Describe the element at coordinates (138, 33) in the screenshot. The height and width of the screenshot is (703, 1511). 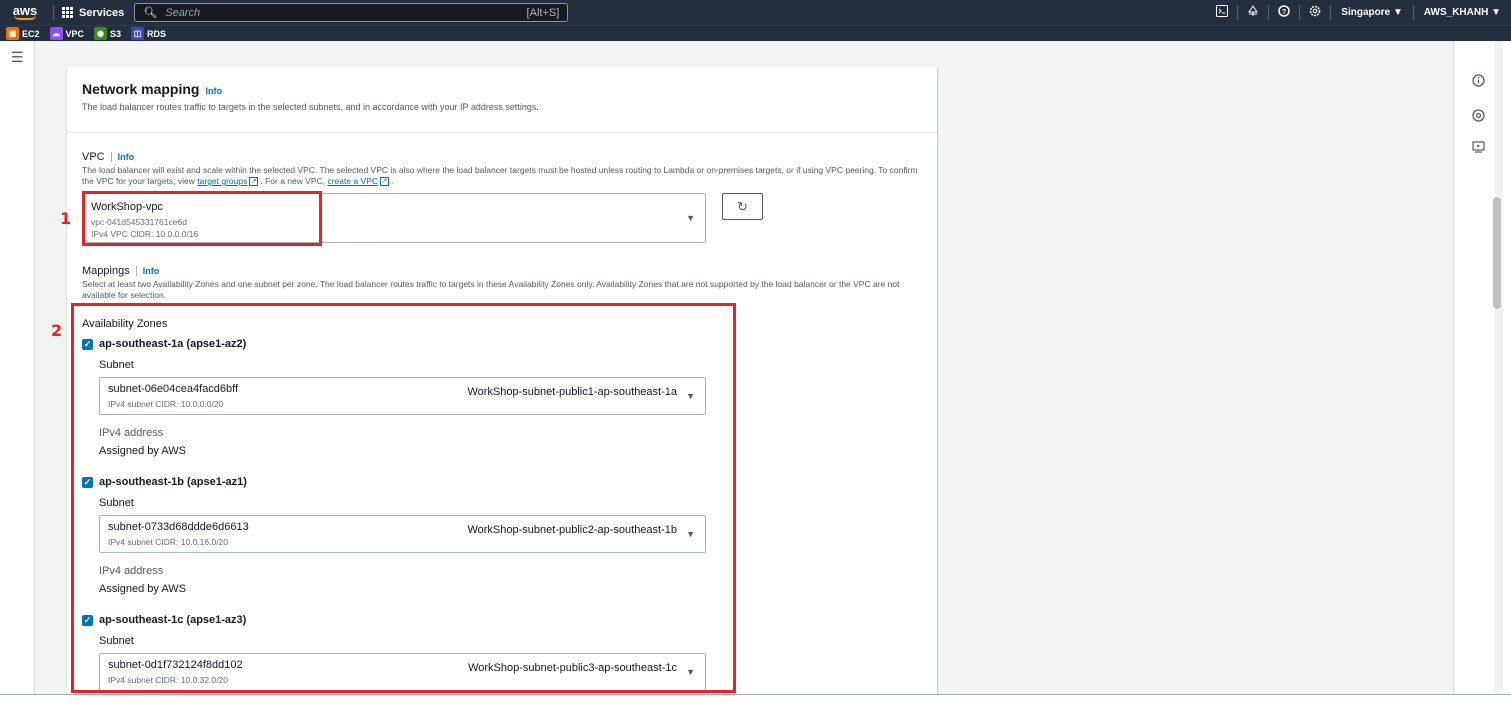
I see `rds-icon: ◫` at that location.